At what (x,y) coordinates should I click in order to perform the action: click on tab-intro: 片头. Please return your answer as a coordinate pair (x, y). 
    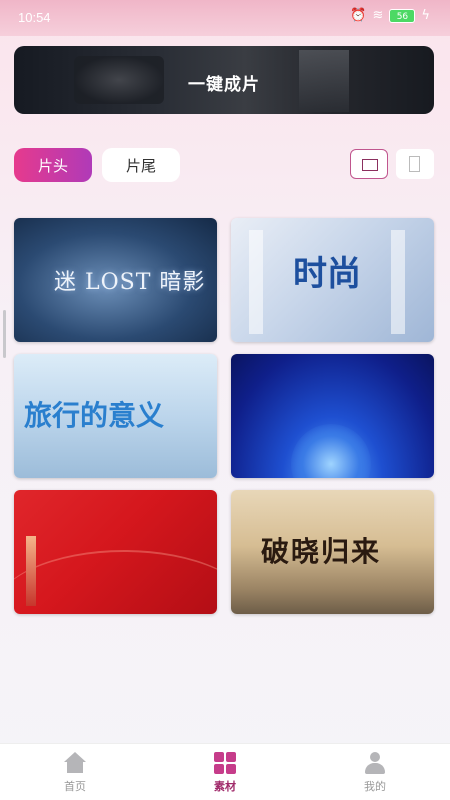
    Looking at the image, I should click on (53, 165).